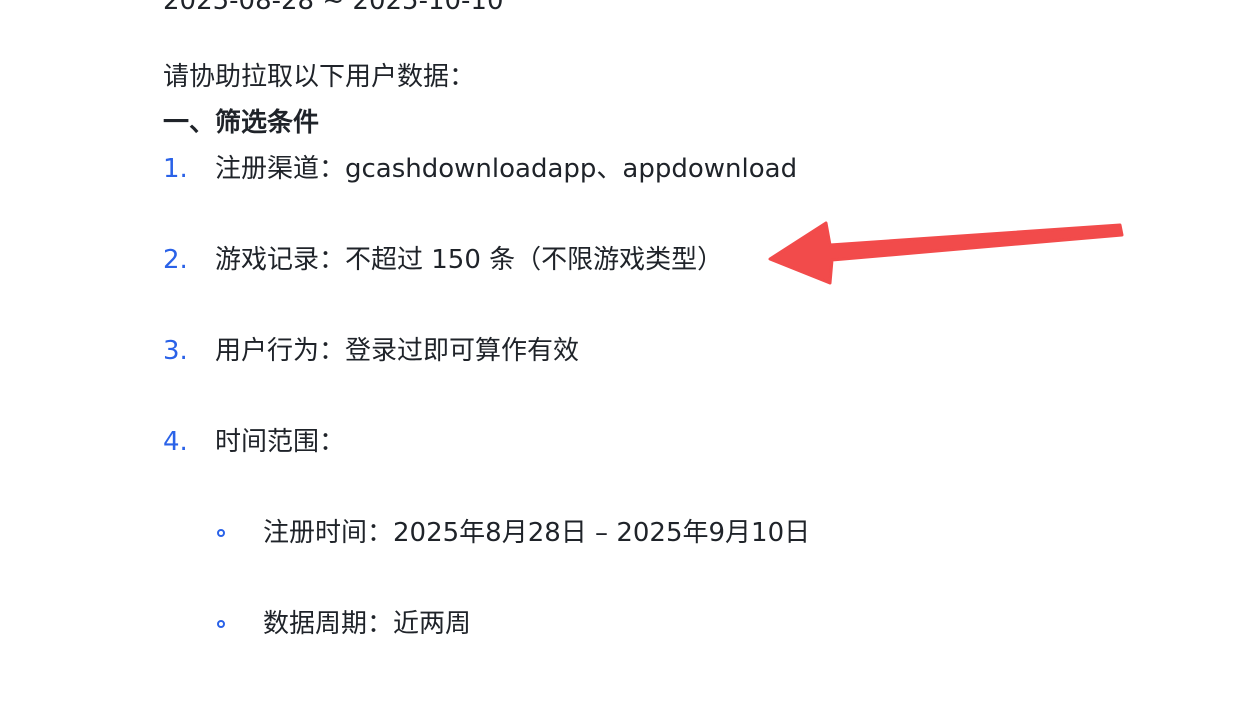 This screenshot has width=1244, height=702. I want to click on list-item-text: 用户行为：登录过即可算作有效, so click(397, 351).